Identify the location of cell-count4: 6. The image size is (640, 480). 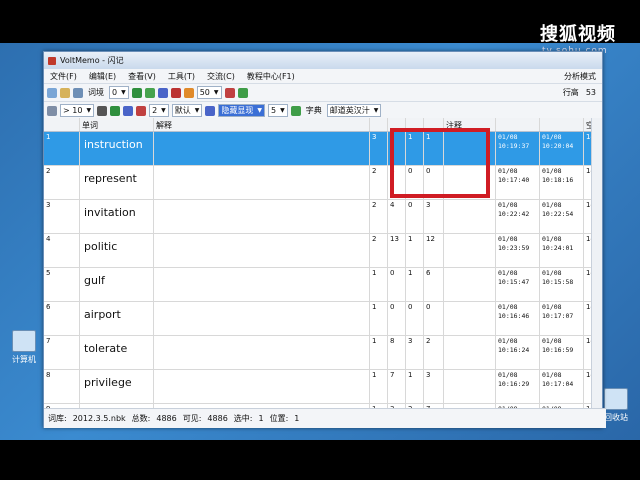
(434, 284).